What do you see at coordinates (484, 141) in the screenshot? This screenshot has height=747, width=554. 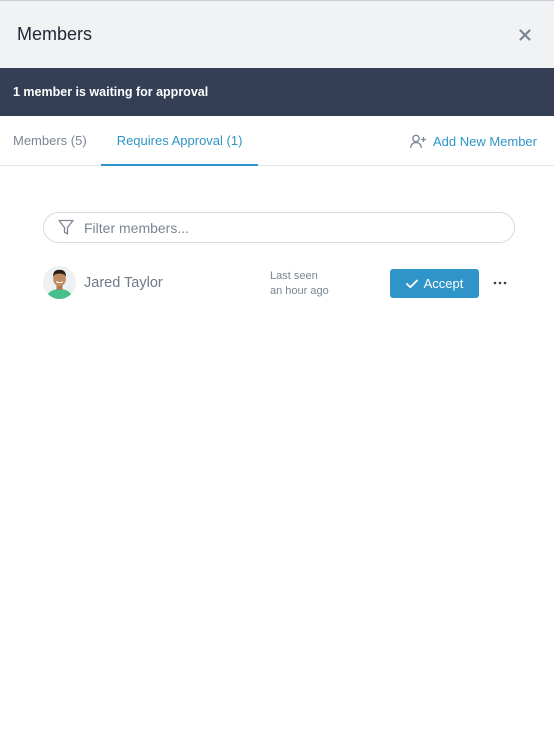 I see `add-new-member-label: Add New Member` at bounding box center [484, 141].